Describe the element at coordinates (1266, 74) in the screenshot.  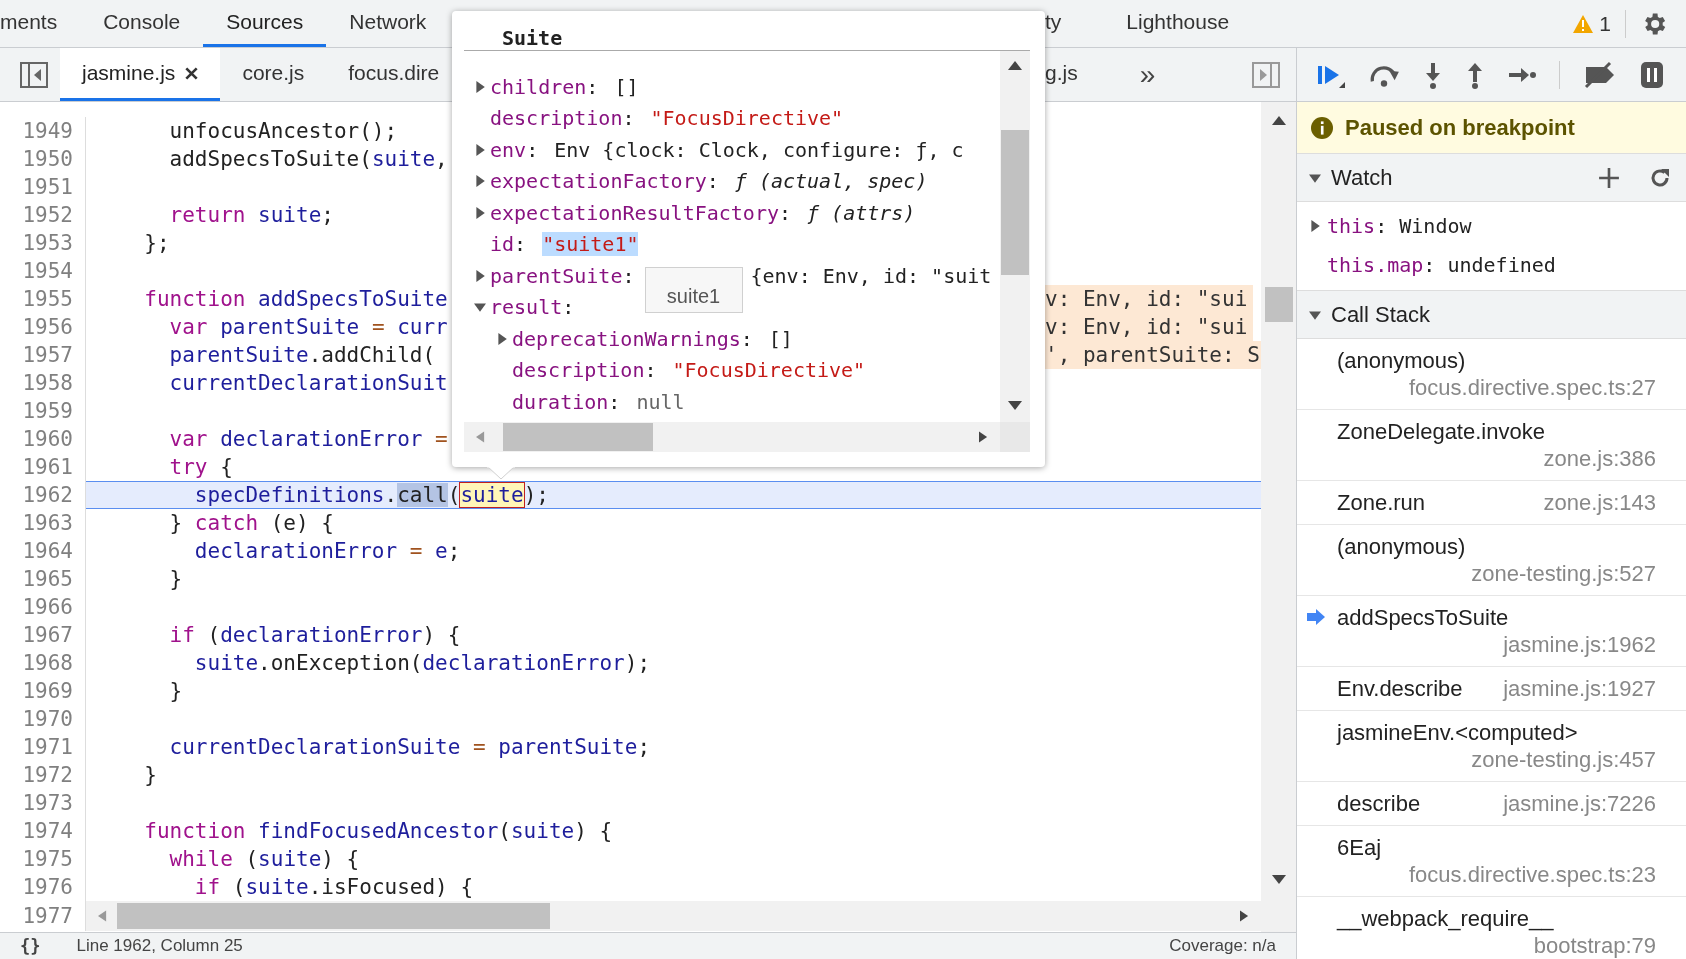
I see `panel-toggle-icon` at that location.